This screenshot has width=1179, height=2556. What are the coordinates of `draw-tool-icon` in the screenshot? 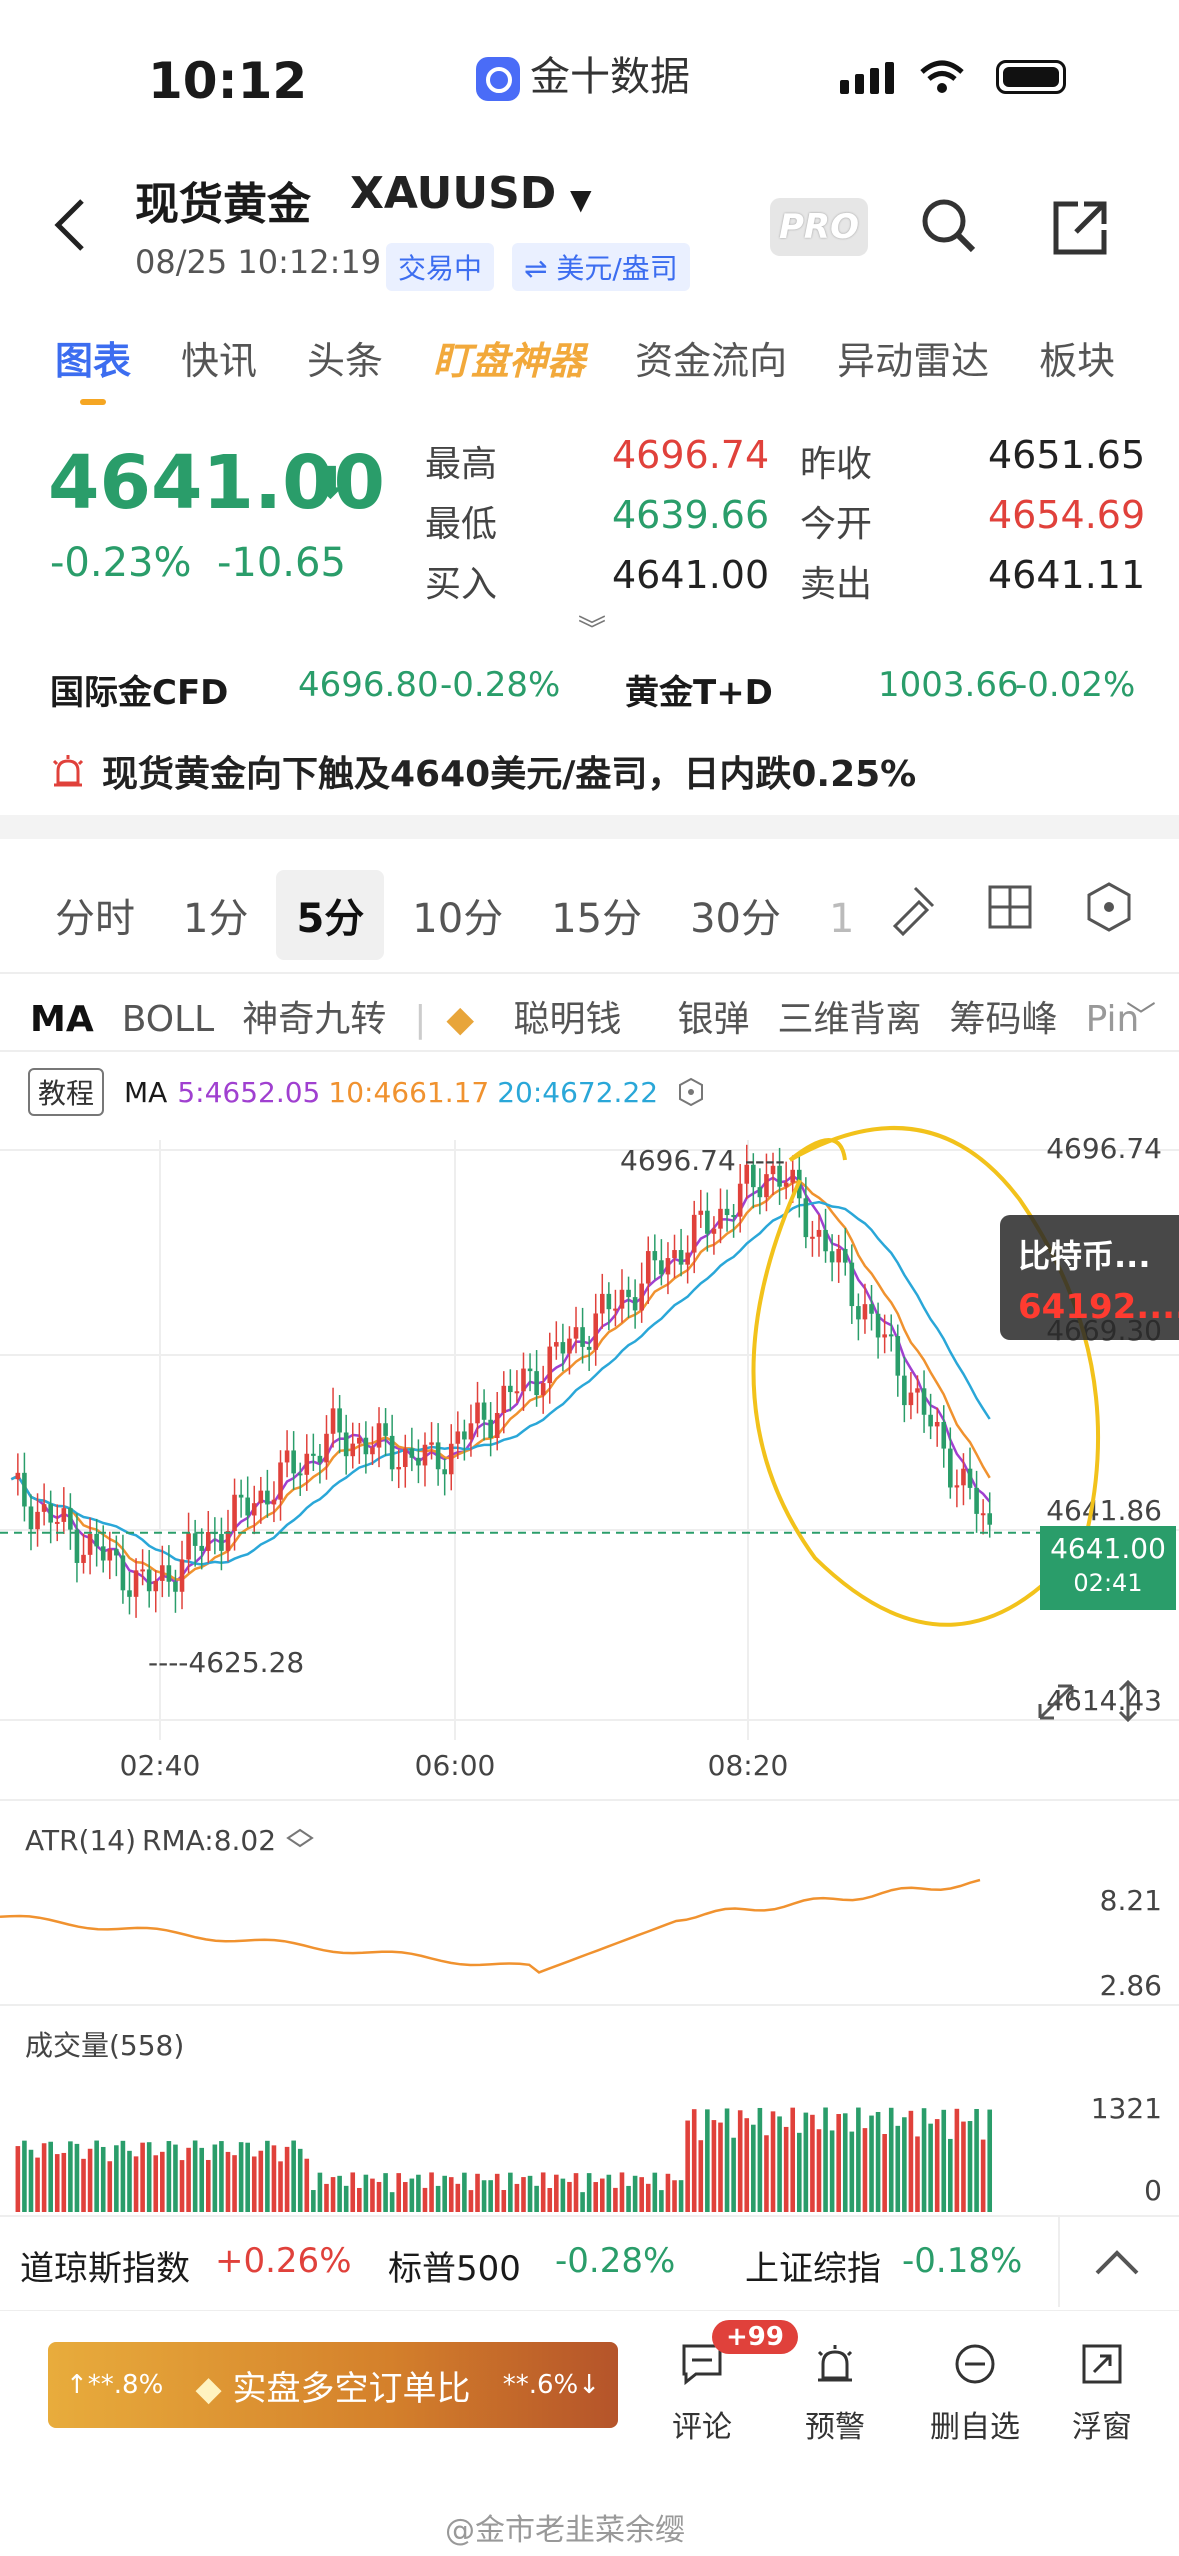 It's located at (913, 908).